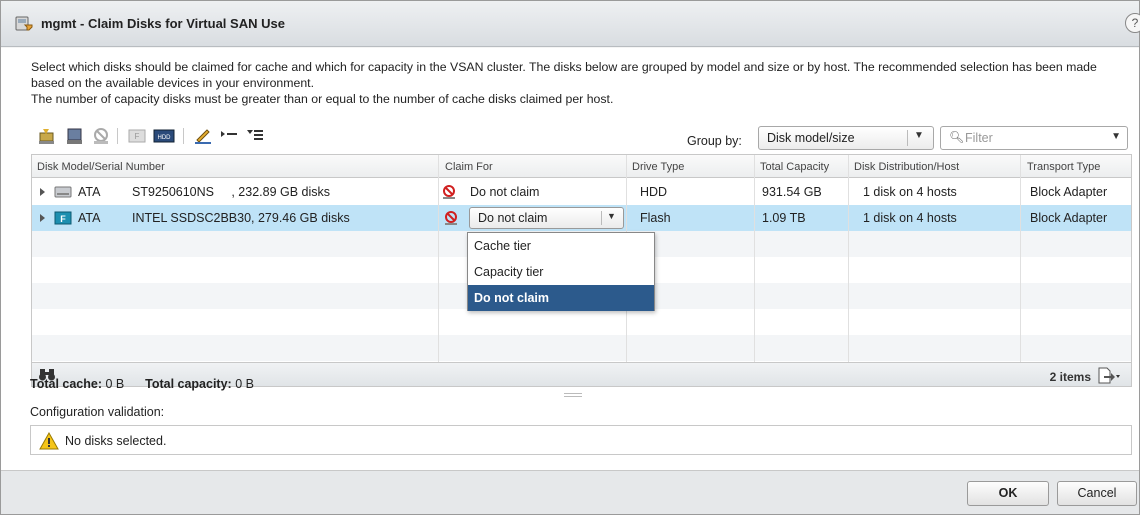  What do you see at coordinates (241, 218) in the screenshot?
I see `disk-model: INTEL SSDSC2BB30, 279.46 GB disks` at bounding box center [241, 218].